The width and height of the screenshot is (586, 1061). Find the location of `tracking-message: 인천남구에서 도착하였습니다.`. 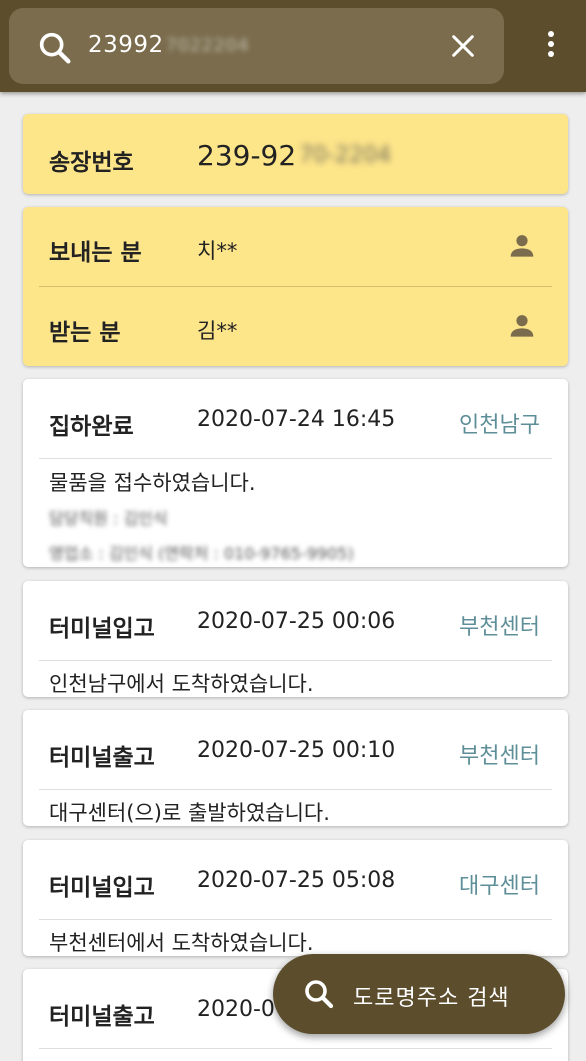

tracking-message: 인천남구에서 도착하였습니다. is located at coordinates (181, 684).